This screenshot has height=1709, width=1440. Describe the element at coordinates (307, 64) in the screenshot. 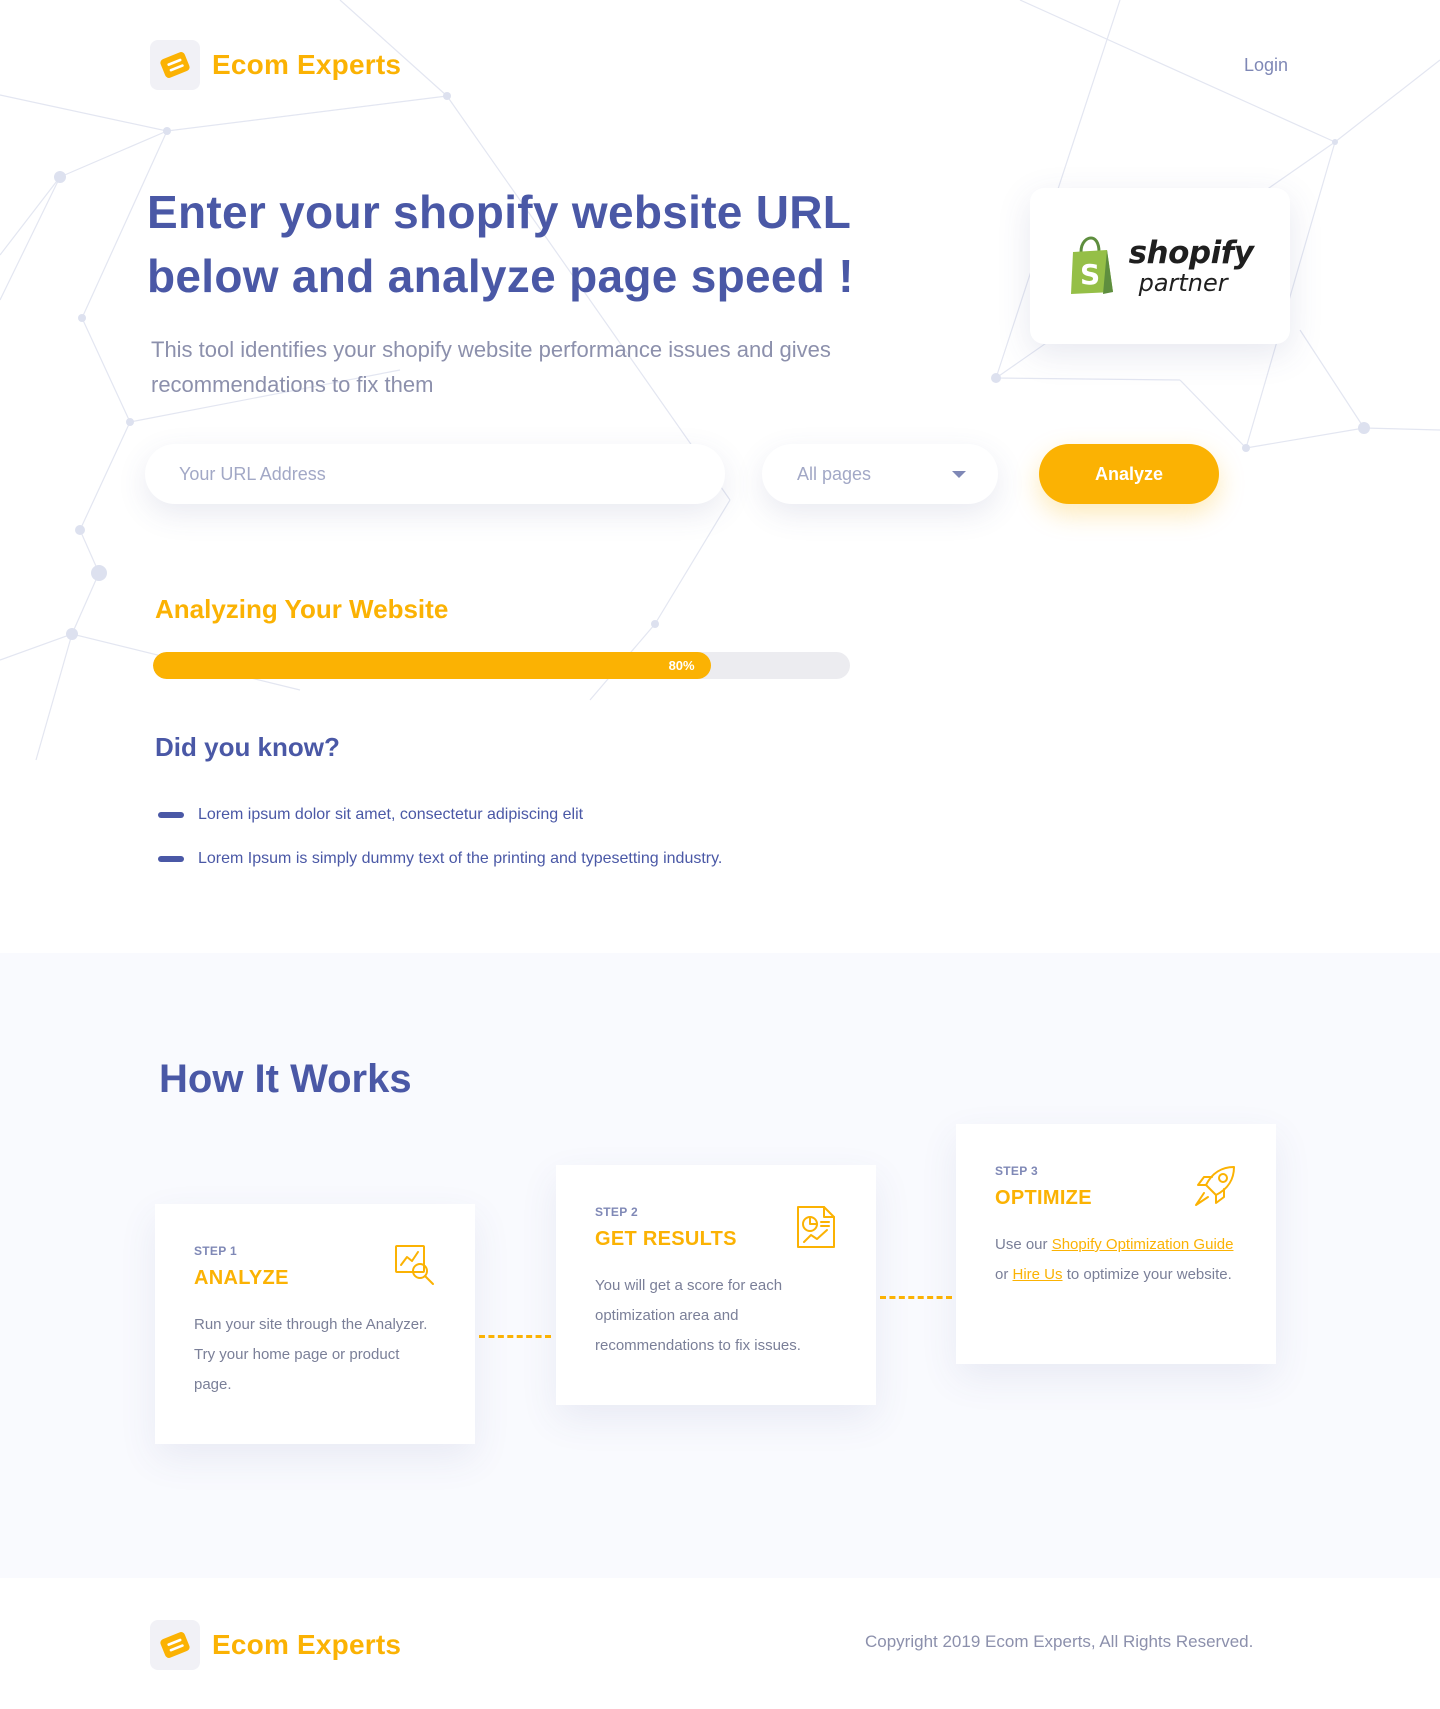

I see `brand-name: Ecom Experts` at that location.